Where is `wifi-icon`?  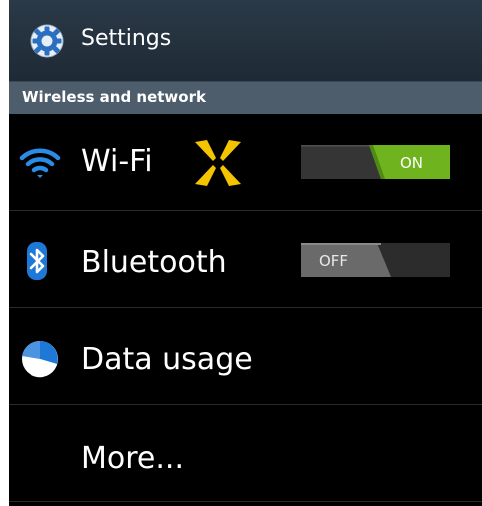 wifi-icon is located at coordinates (40, 163).